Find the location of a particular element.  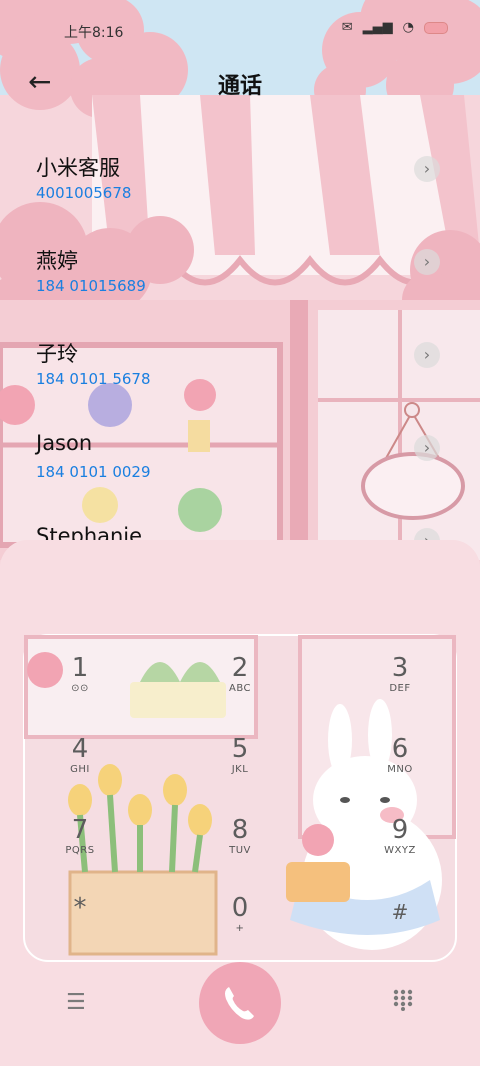

phone-icon is located at coordinates (239, 1003).